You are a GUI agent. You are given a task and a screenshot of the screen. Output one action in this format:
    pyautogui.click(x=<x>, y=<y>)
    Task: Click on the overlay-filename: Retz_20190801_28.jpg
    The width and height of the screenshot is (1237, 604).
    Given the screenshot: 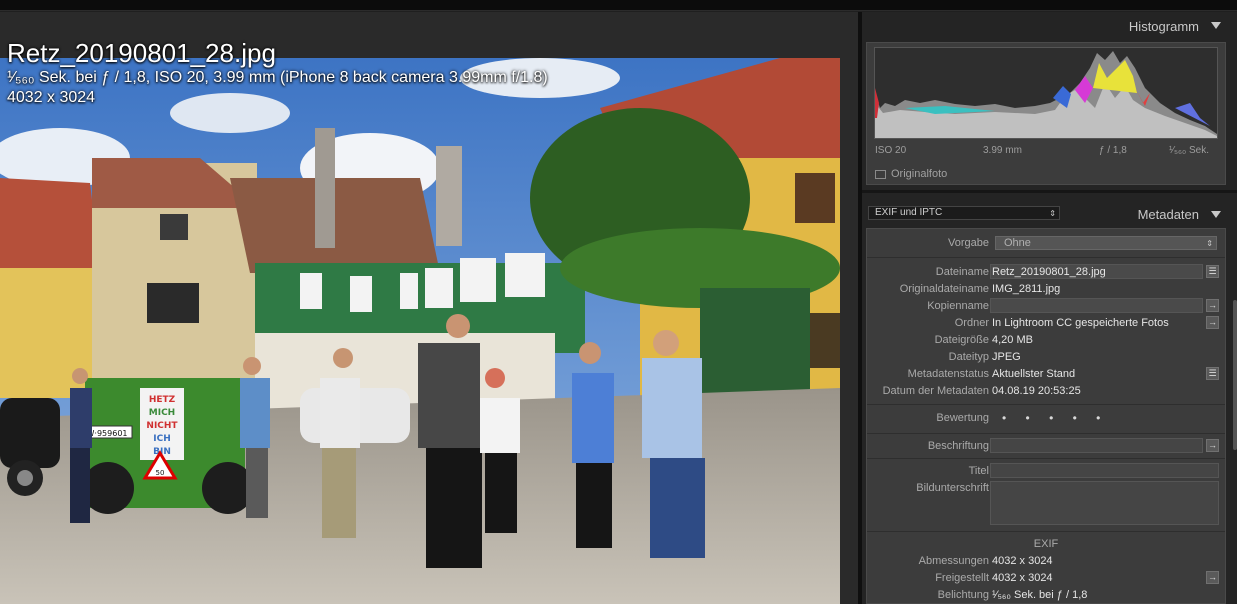 What is the action you would take?
    pyautogui.click(x=141, y=53)
    